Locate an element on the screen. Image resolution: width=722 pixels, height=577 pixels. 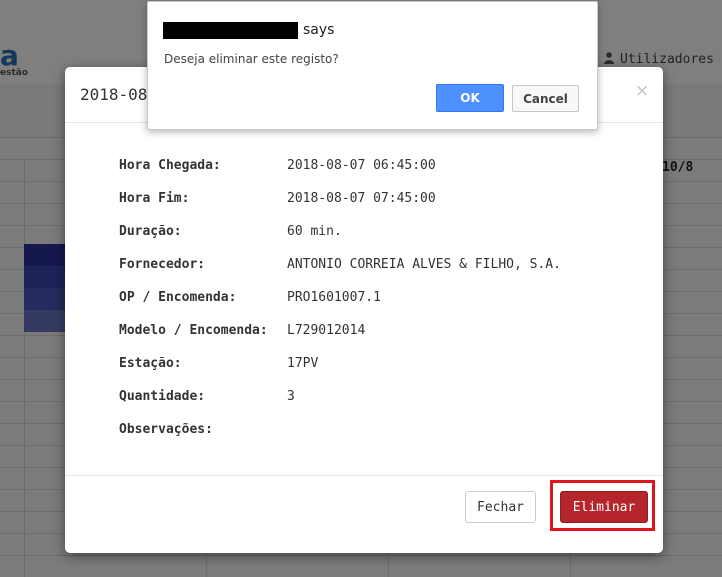
detail-row: Quantidade: 3 is located at coordinates (379, 402).